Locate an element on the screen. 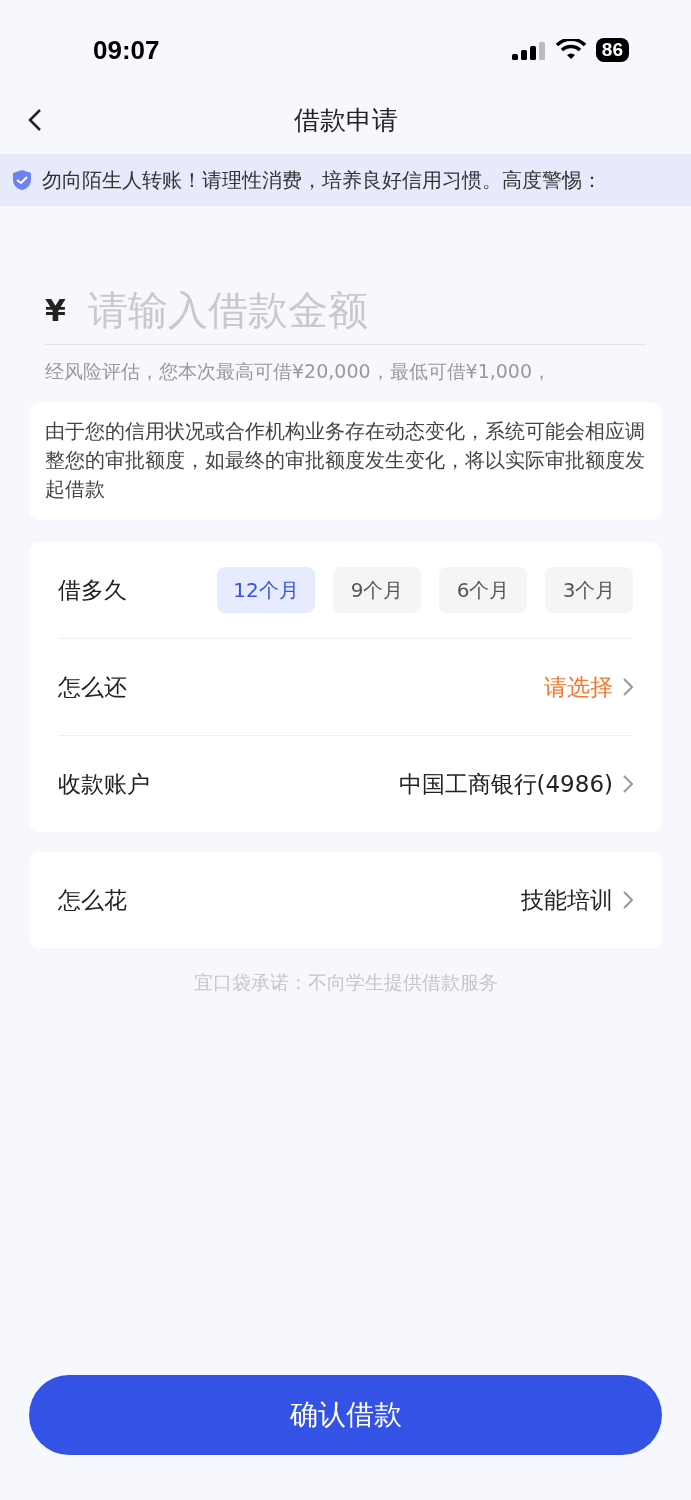 The height and width of the screenshot is (1500, 691). account-value: 中国工商银行(4986) is located at coordinates (515, 784).